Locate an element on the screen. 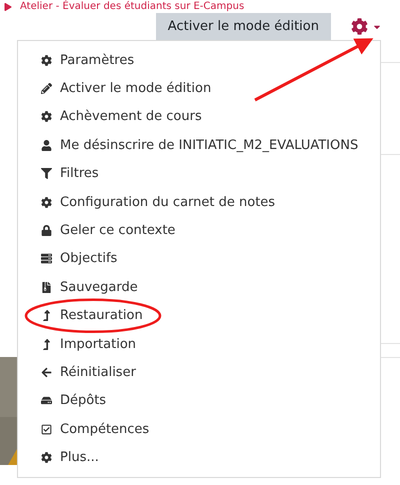  lock-icon is located at coordinates (46, 230).